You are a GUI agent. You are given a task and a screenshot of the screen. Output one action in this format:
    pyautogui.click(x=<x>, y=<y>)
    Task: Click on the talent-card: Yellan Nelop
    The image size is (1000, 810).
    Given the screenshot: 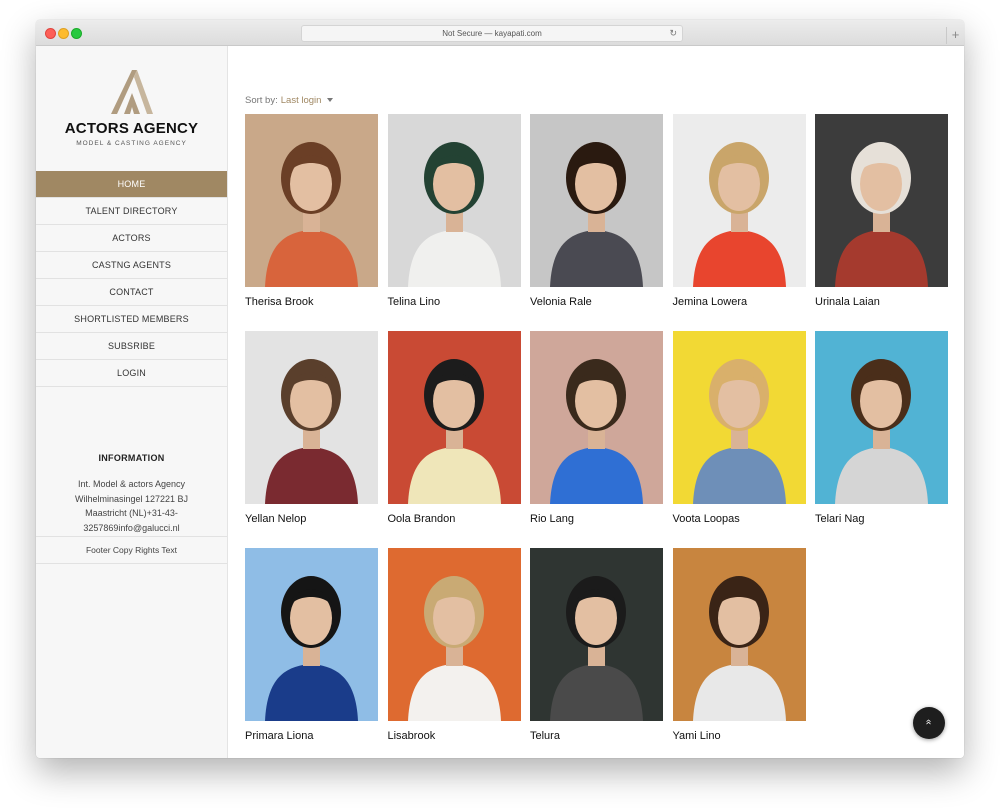 What is the action you would take?
    pyautogui.click(x=311, y=428)
    